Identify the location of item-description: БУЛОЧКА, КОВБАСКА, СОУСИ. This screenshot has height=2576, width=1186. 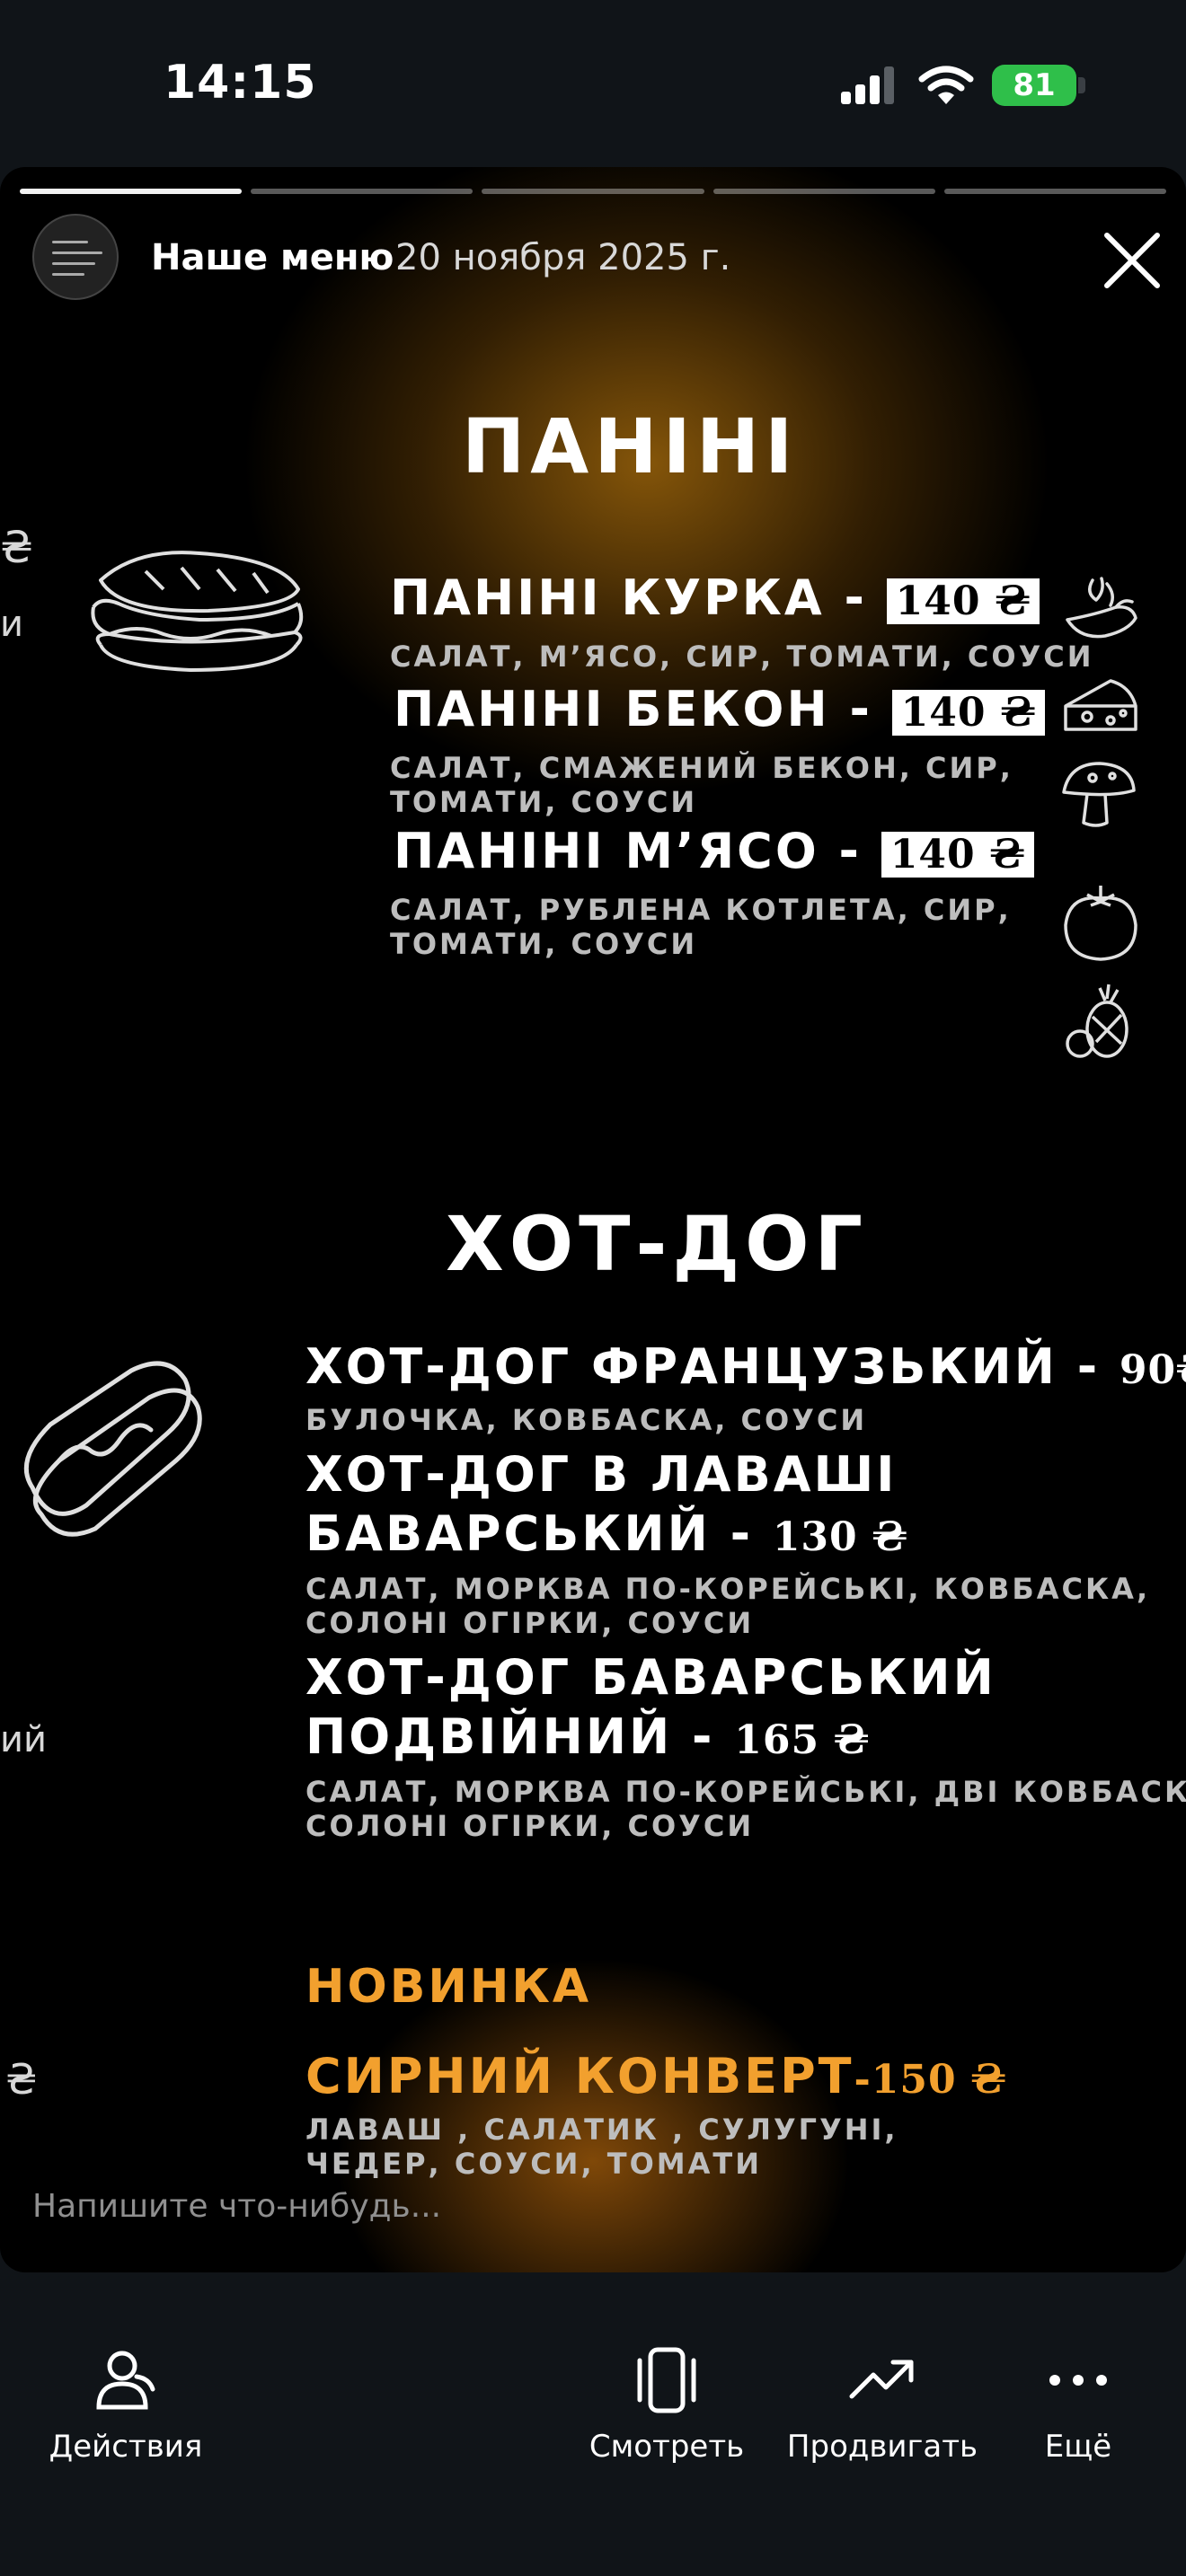
(586, 1420).